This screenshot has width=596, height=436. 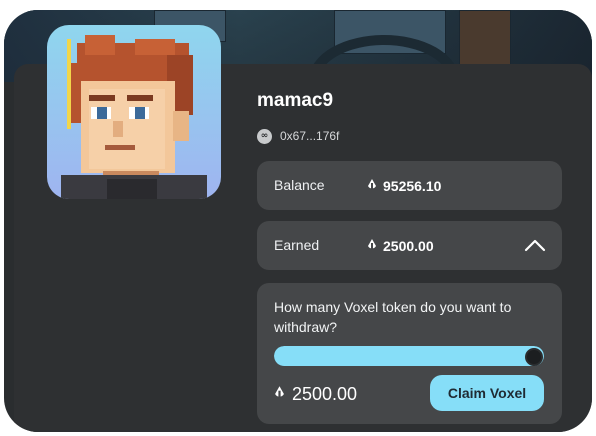 I want to click on balance-card: Balance 95256.10, so click(x=409, y=185).